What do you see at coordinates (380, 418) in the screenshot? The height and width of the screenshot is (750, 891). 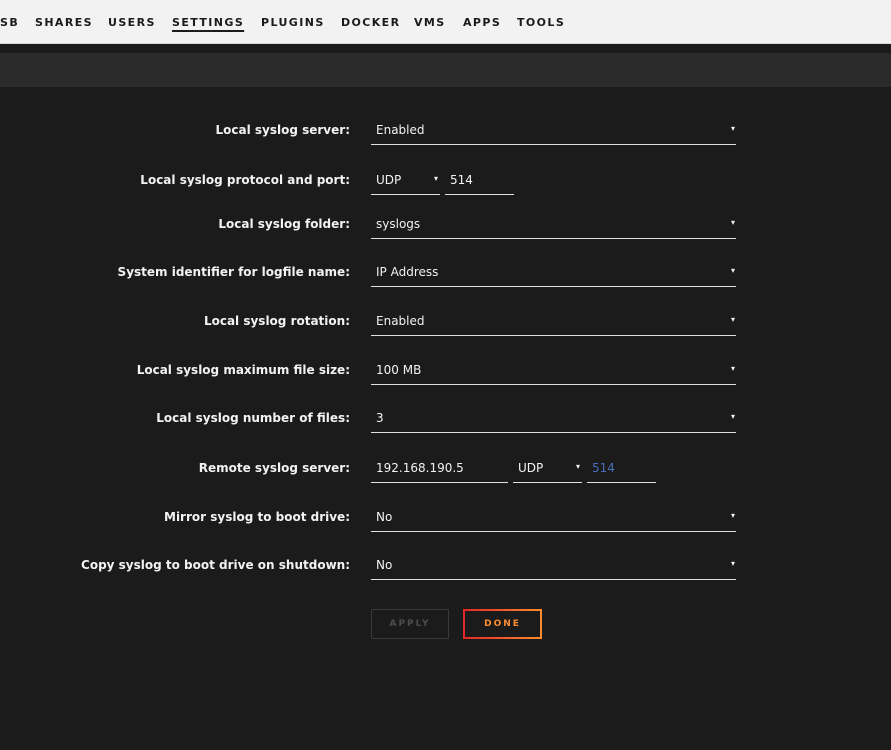 I see `local-syslog-num-files-value: 3` at bounding box center [380, 418].